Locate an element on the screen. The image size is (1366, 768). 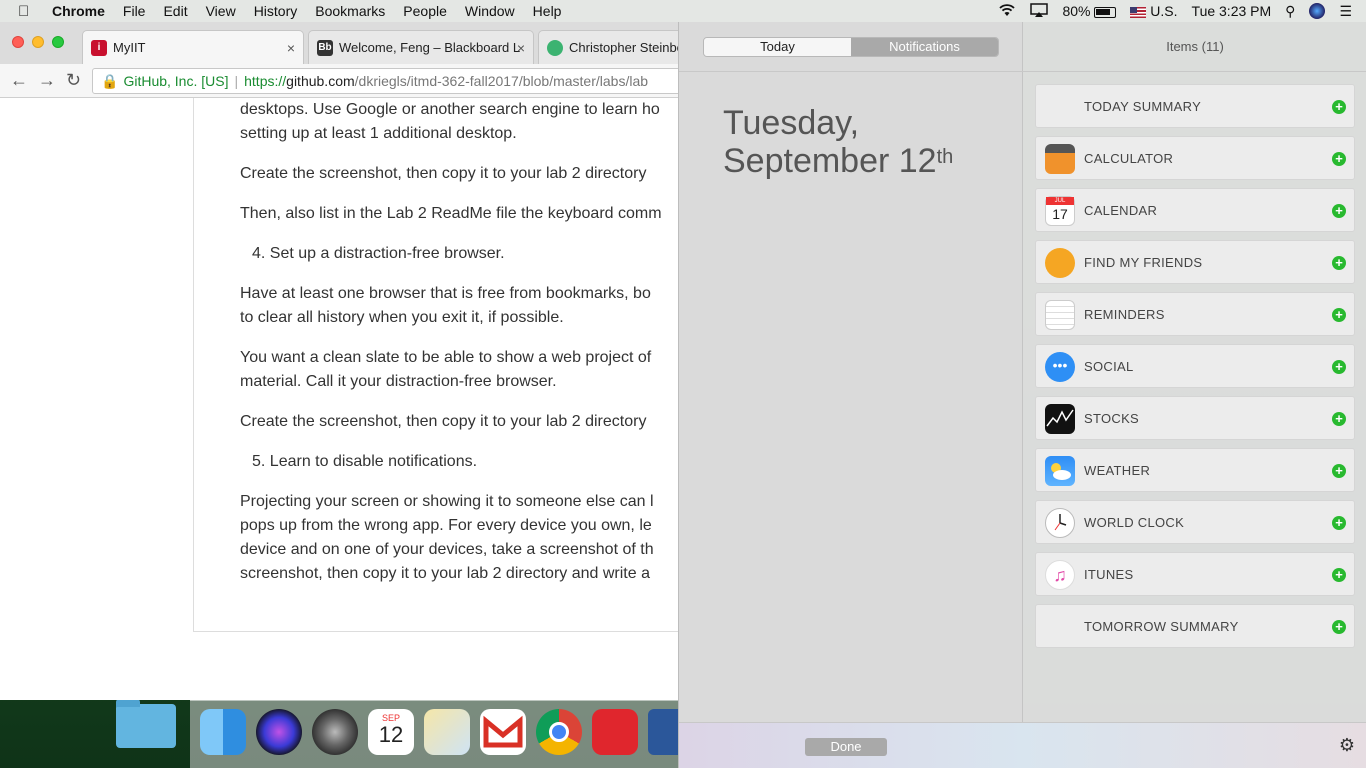
widget-weather: WEATHER + is located at coordinates (1195, 470).